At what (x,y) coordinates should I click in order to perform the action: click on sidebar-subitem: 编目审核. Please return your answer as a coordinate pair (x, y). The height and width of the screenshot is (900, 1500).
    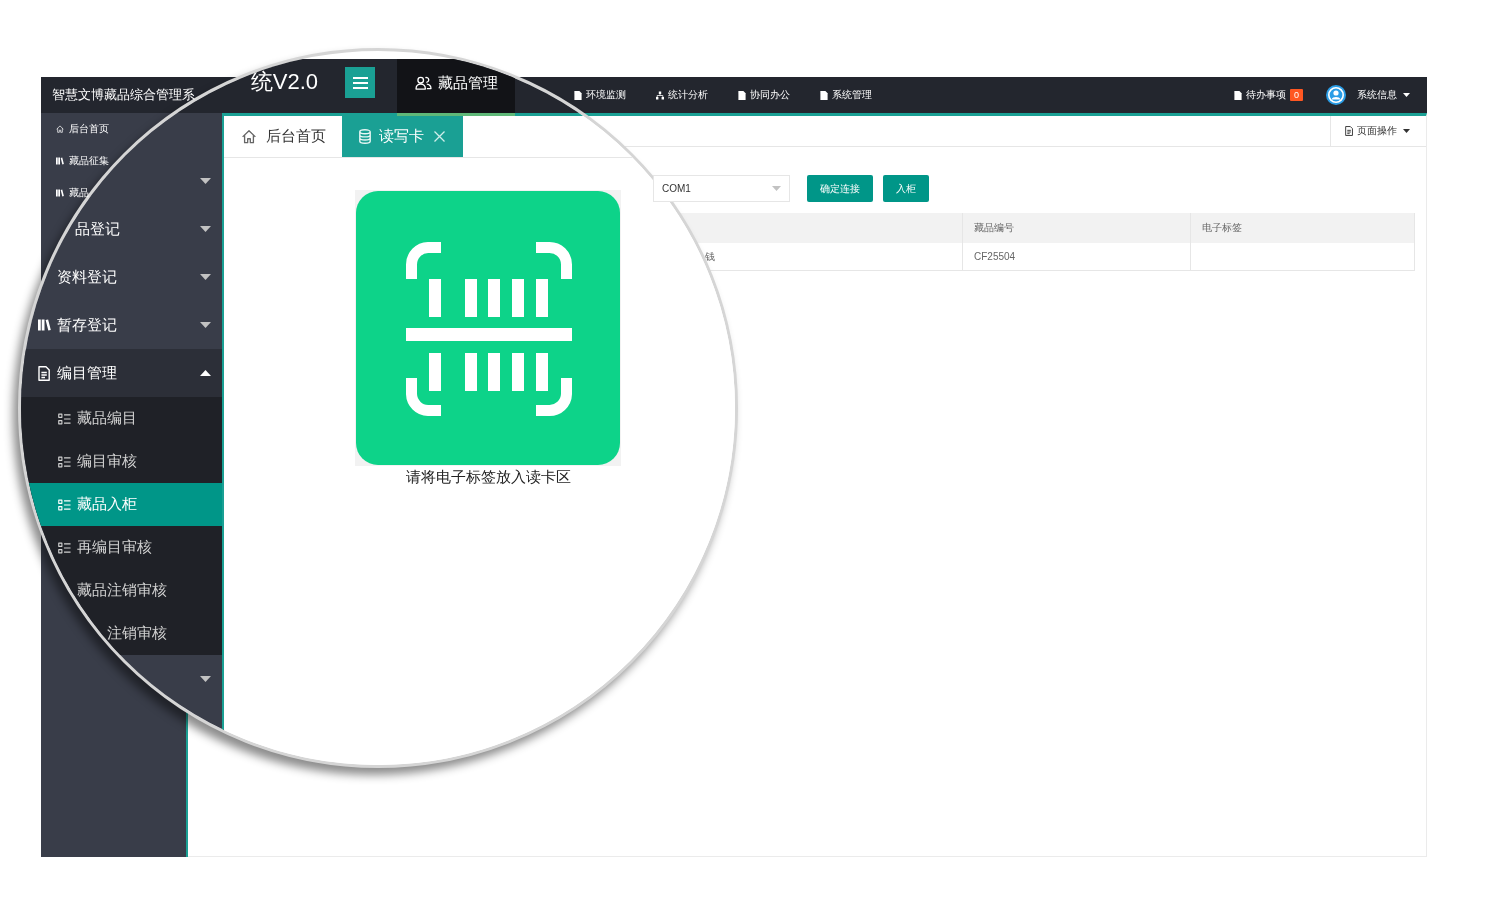
    Looking at the image, I should click on (121, 461).